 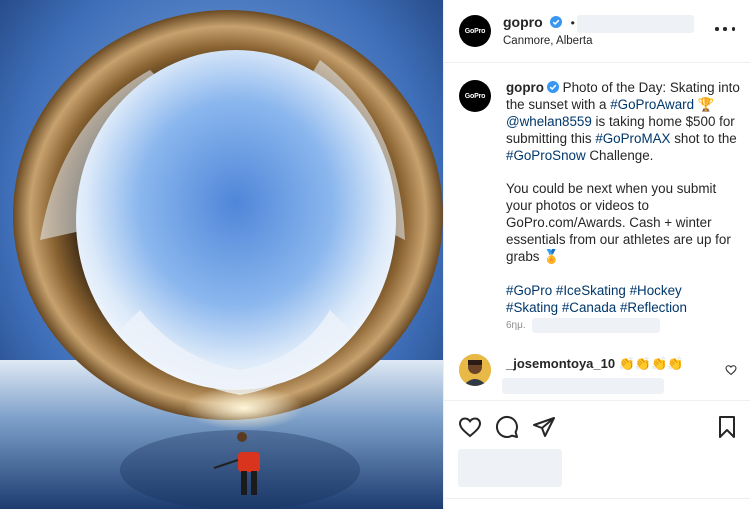 What do you see at coordinates (475, 31) in the screenshot?
I see `gopro-avatar: GoPro` at bounding box center [475, 31].